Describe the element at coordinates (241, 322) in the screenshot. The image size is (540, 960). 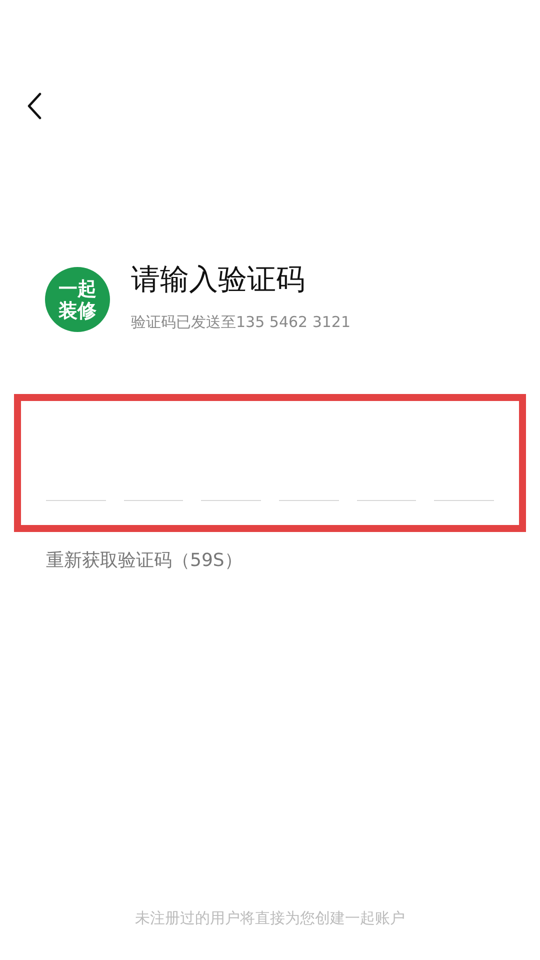
I see `sent-to-text: 验证码已发送至135 5462 3121` at that location.